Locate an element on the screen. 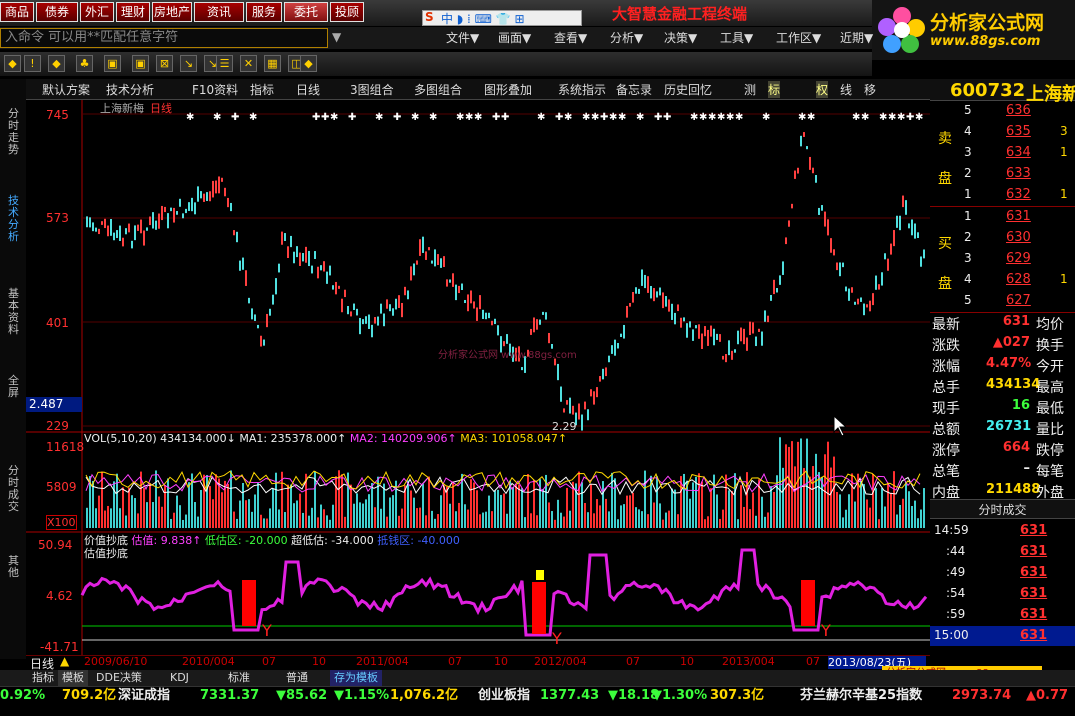  status-item-0: 0.92% is located at coordinates (23, 695).